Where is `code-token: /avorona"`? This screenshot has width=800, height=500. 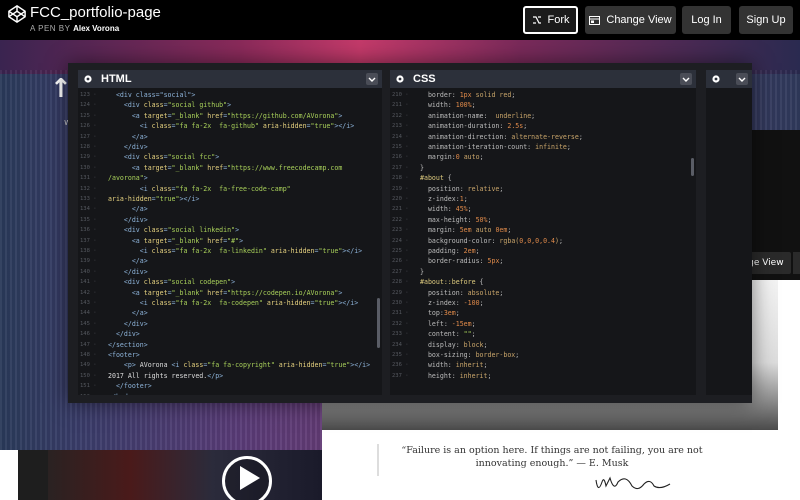 code-token: /avorona" is located at coordinates (126, 178).